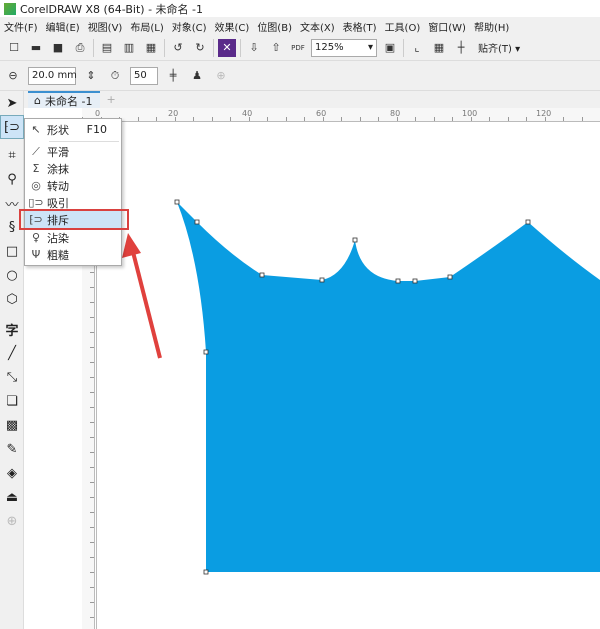  What do you see at coordinates (36, 168) in the screenshot?
I see `smear-icon: Σ` at bounding box center [36, 168].